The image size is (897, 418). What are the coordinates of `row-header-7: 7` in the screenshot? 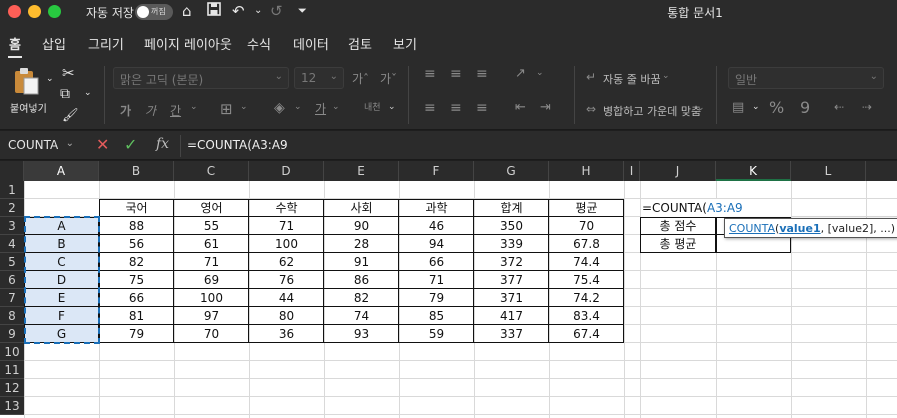 It's located at (12, 298).